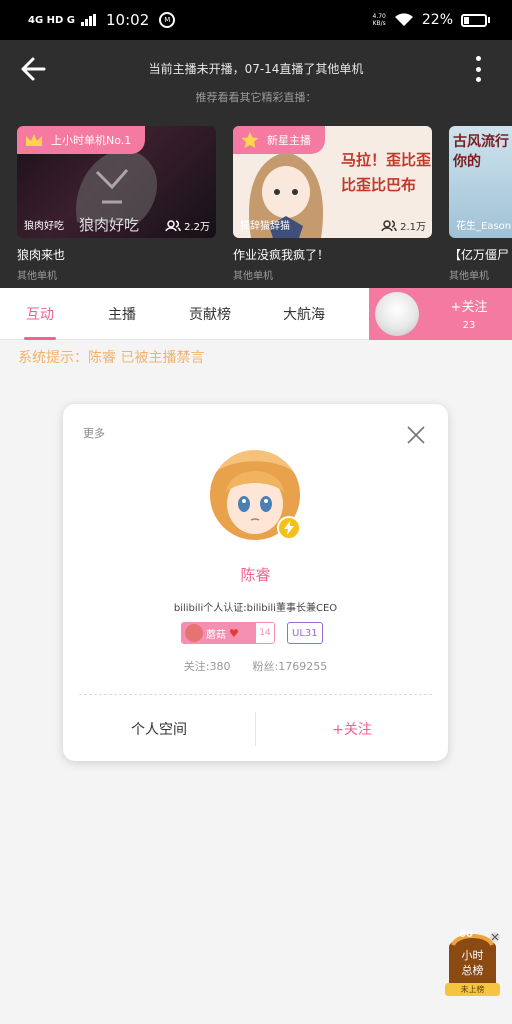  I want to click on follower-count: 23, so click(469, 325).